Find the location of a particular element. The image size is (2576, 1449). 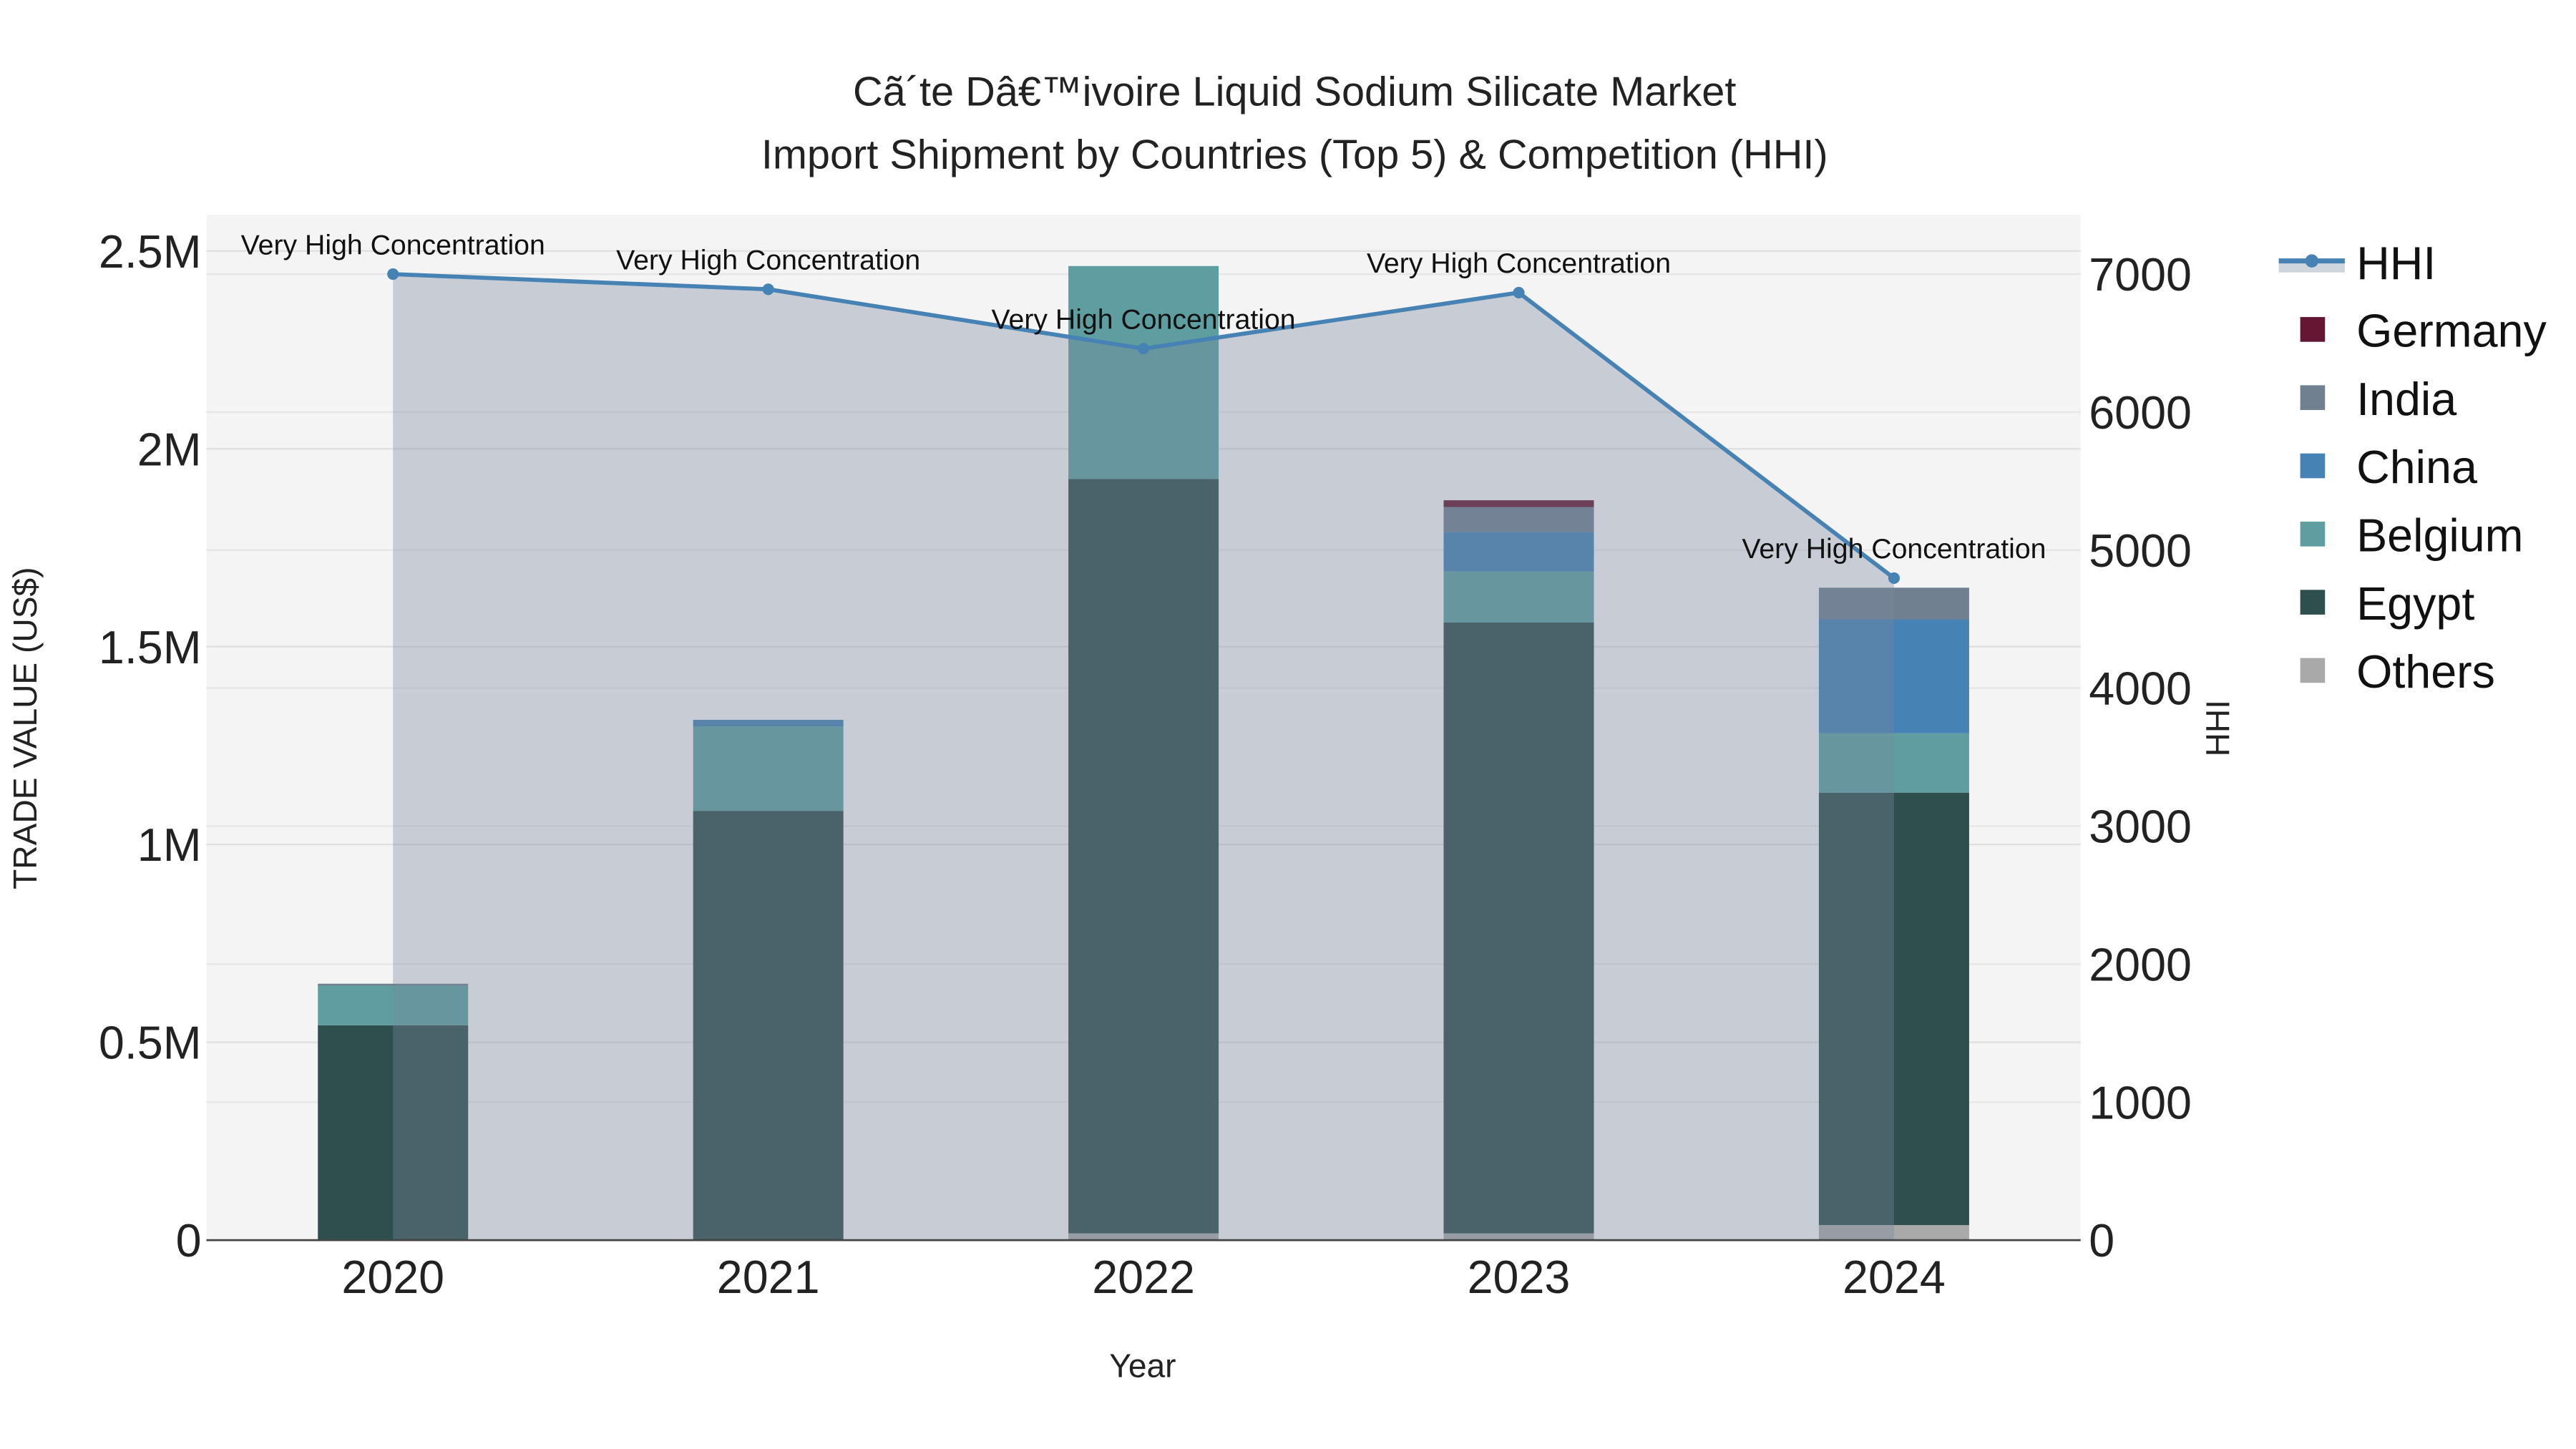

legend-swatch-belgium is located at coordinates (2313, 534).